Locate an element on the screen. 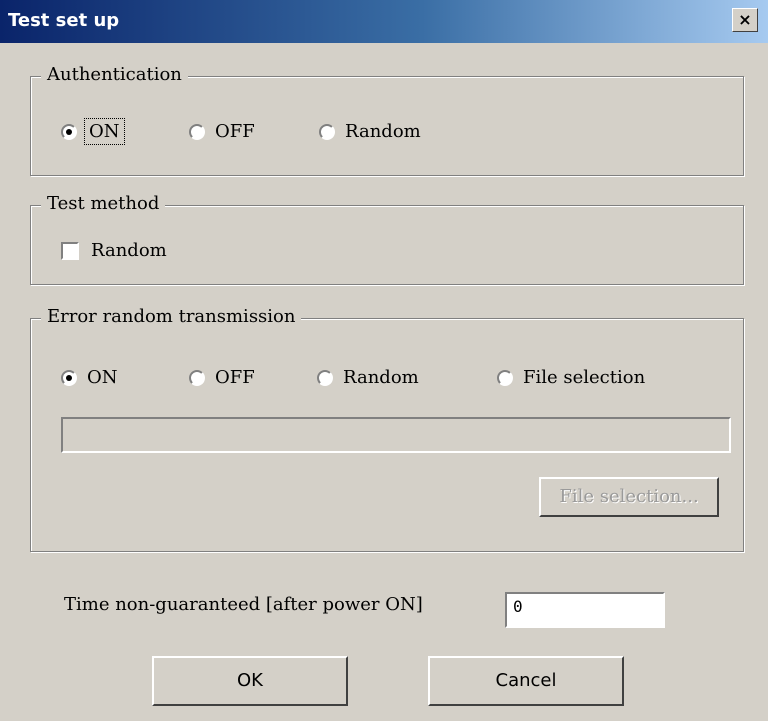 Image resolution: width=768 pixels, height=721 pixels. close-icon: × is located at coordinates (745, 20).